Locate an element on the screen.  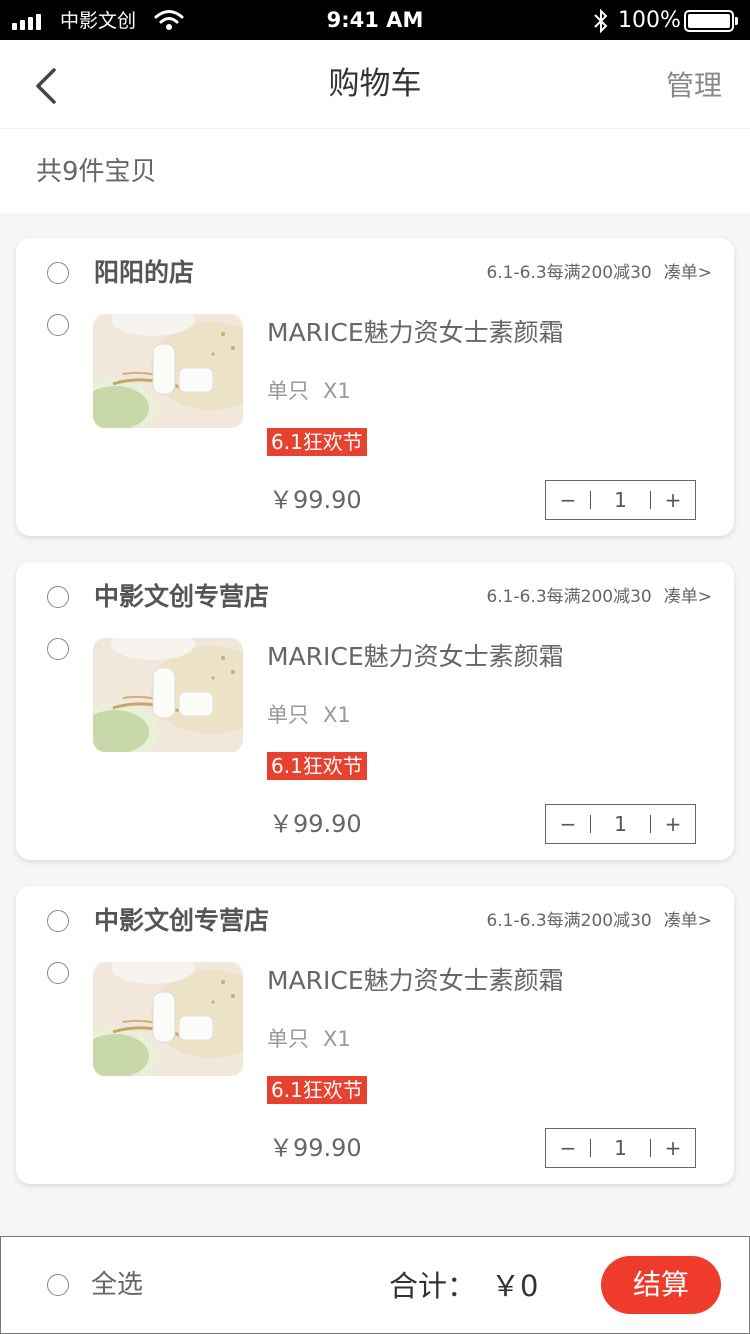
checkout-bar: 全选 合计： ￥0 结算 is located at coordinates (375, 1285).